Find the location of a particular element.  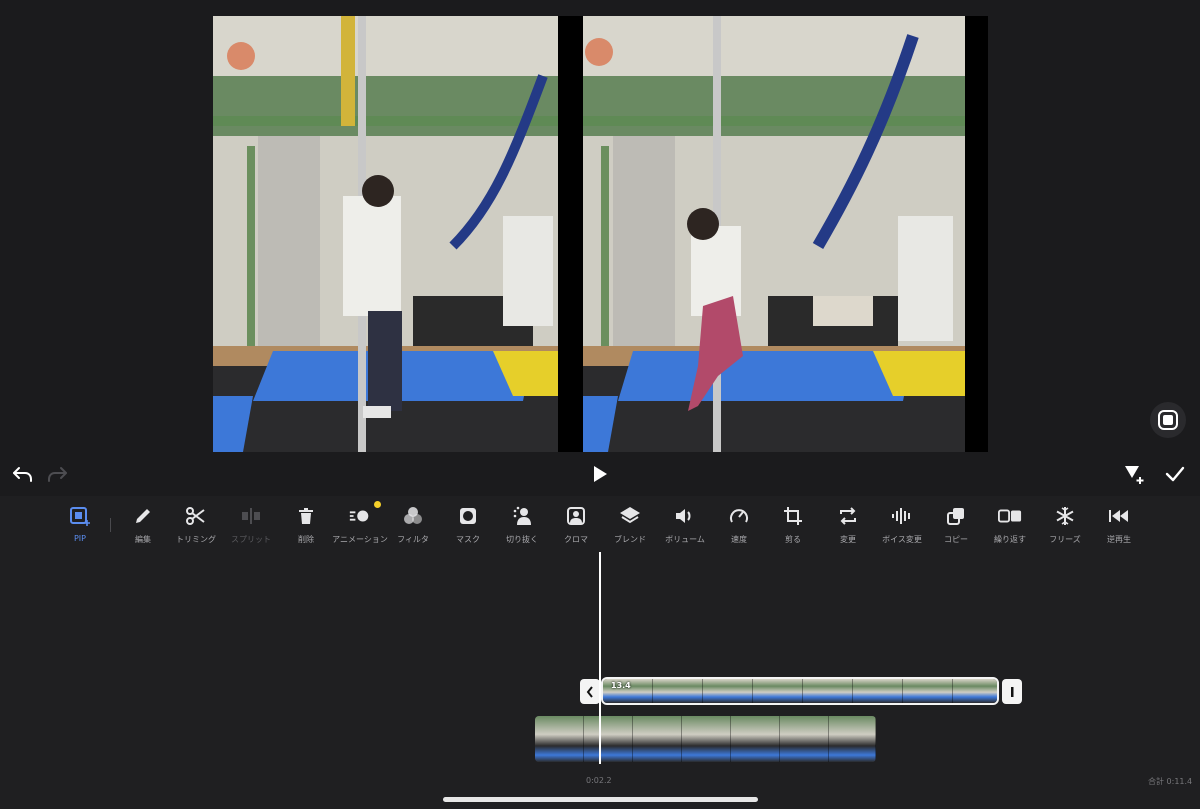

tool-cutout: 切り抜く is located at coordinates (522, 526).